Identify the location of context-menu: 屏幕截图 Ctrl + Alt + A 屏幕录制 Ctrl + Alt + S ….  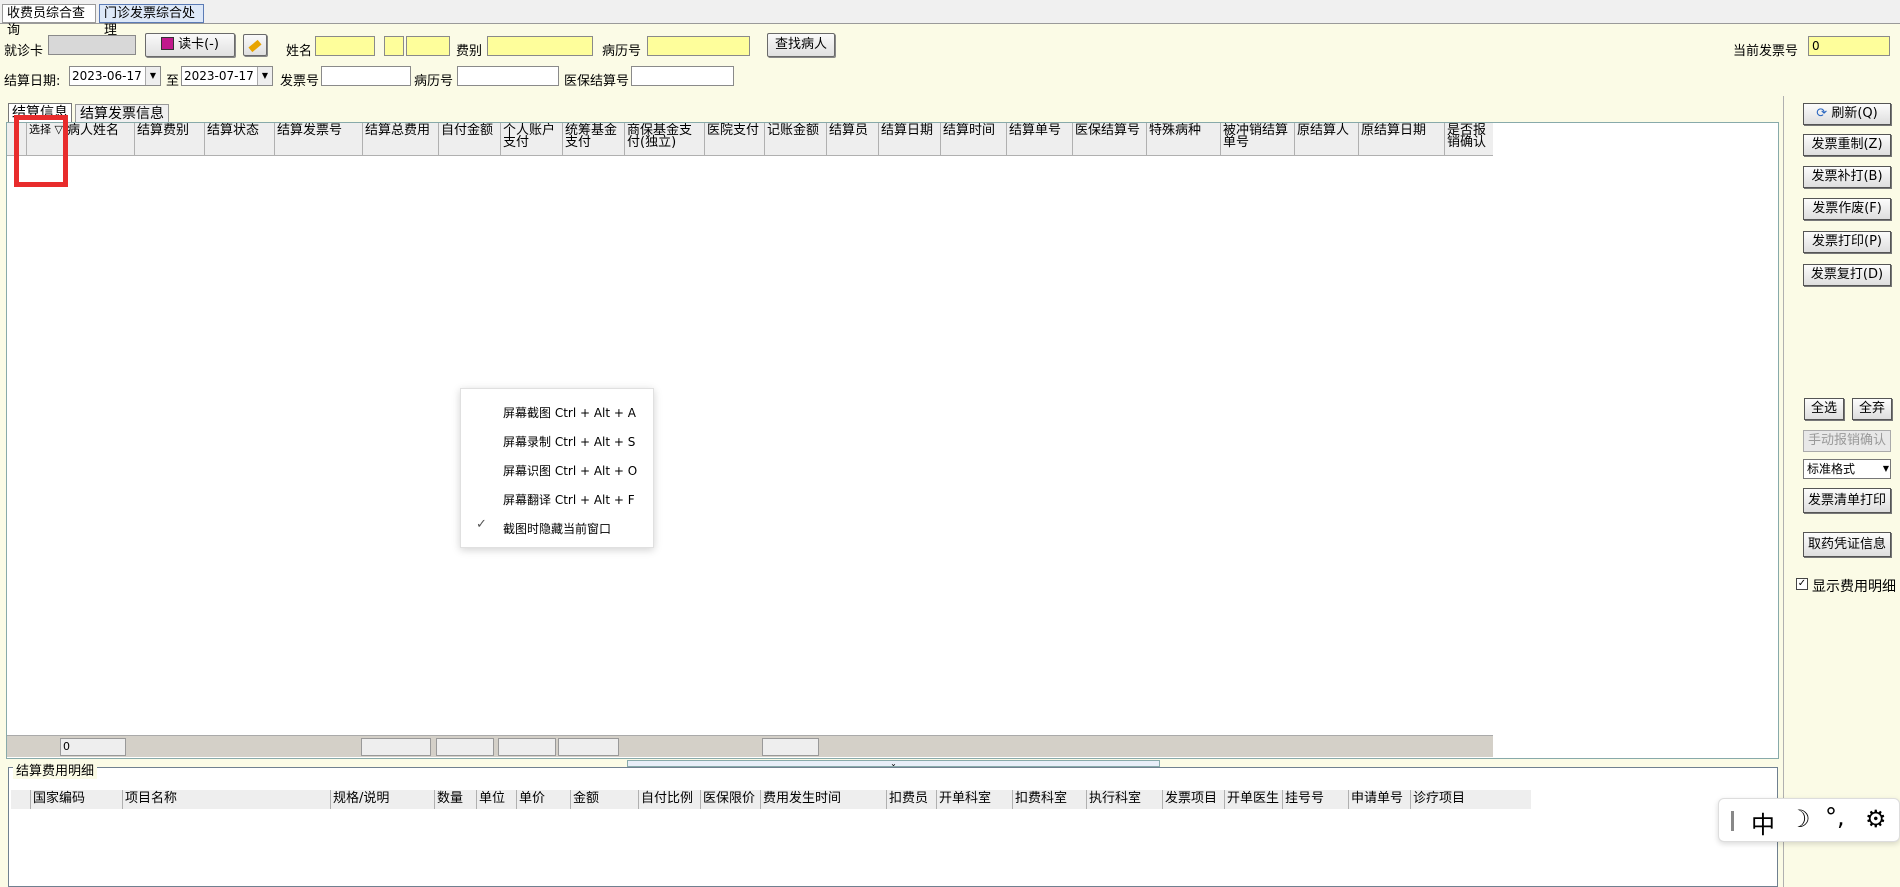
(557, 468).